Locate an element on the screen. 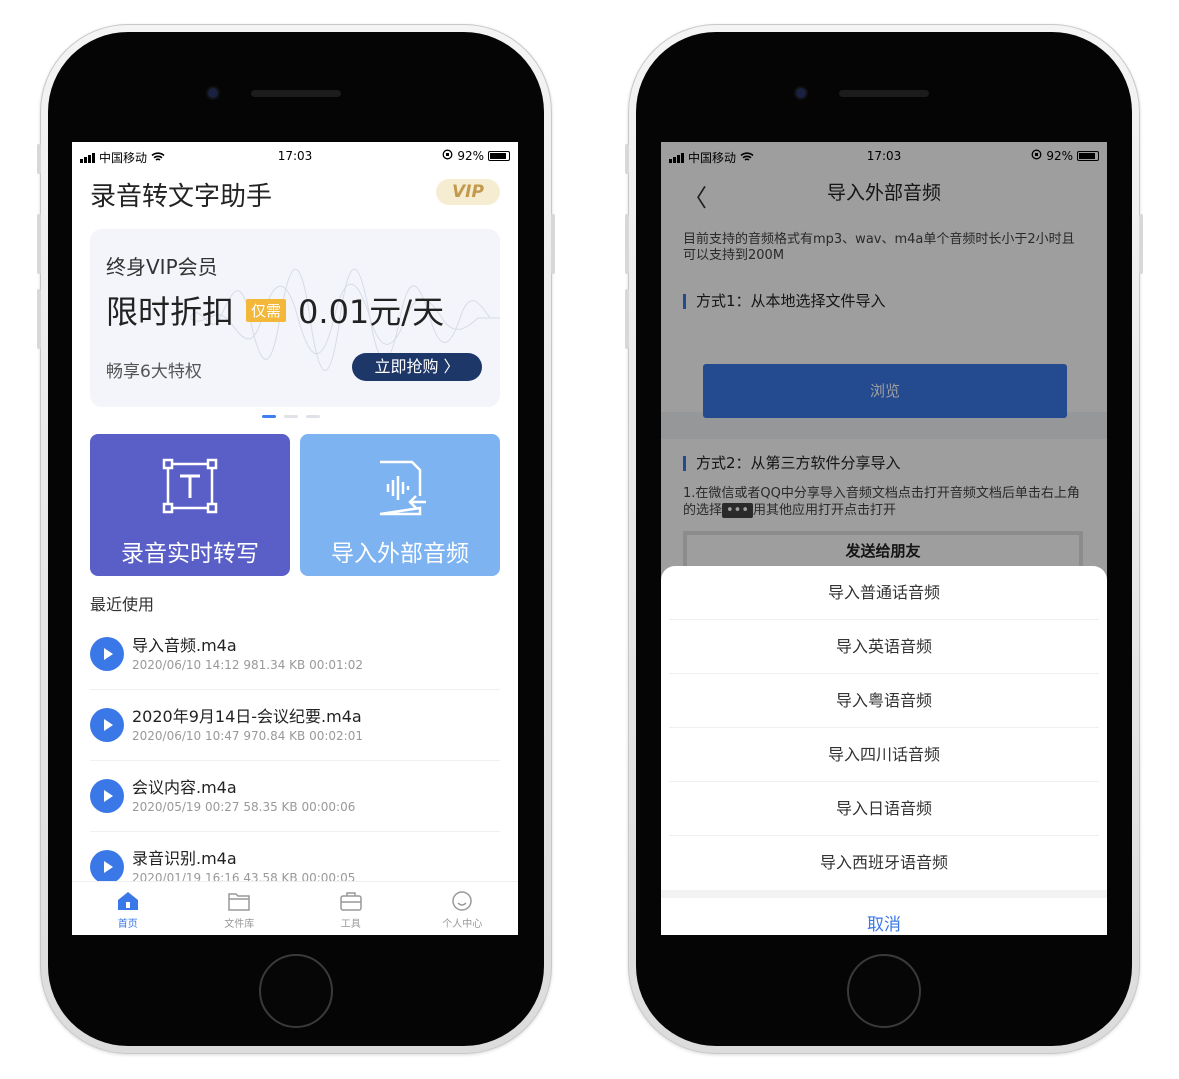 This screenshot has height=1079, width=1179. file-name: 录音识别.m4a is located at coordinates (184, 858).